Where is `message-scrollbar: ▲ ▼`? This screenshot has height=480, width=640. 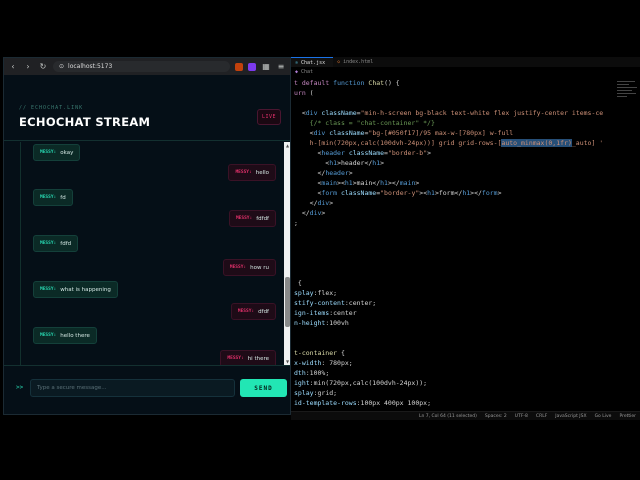
message-scrollbar: ▲ ▼ is located at coordinates (287, 253).